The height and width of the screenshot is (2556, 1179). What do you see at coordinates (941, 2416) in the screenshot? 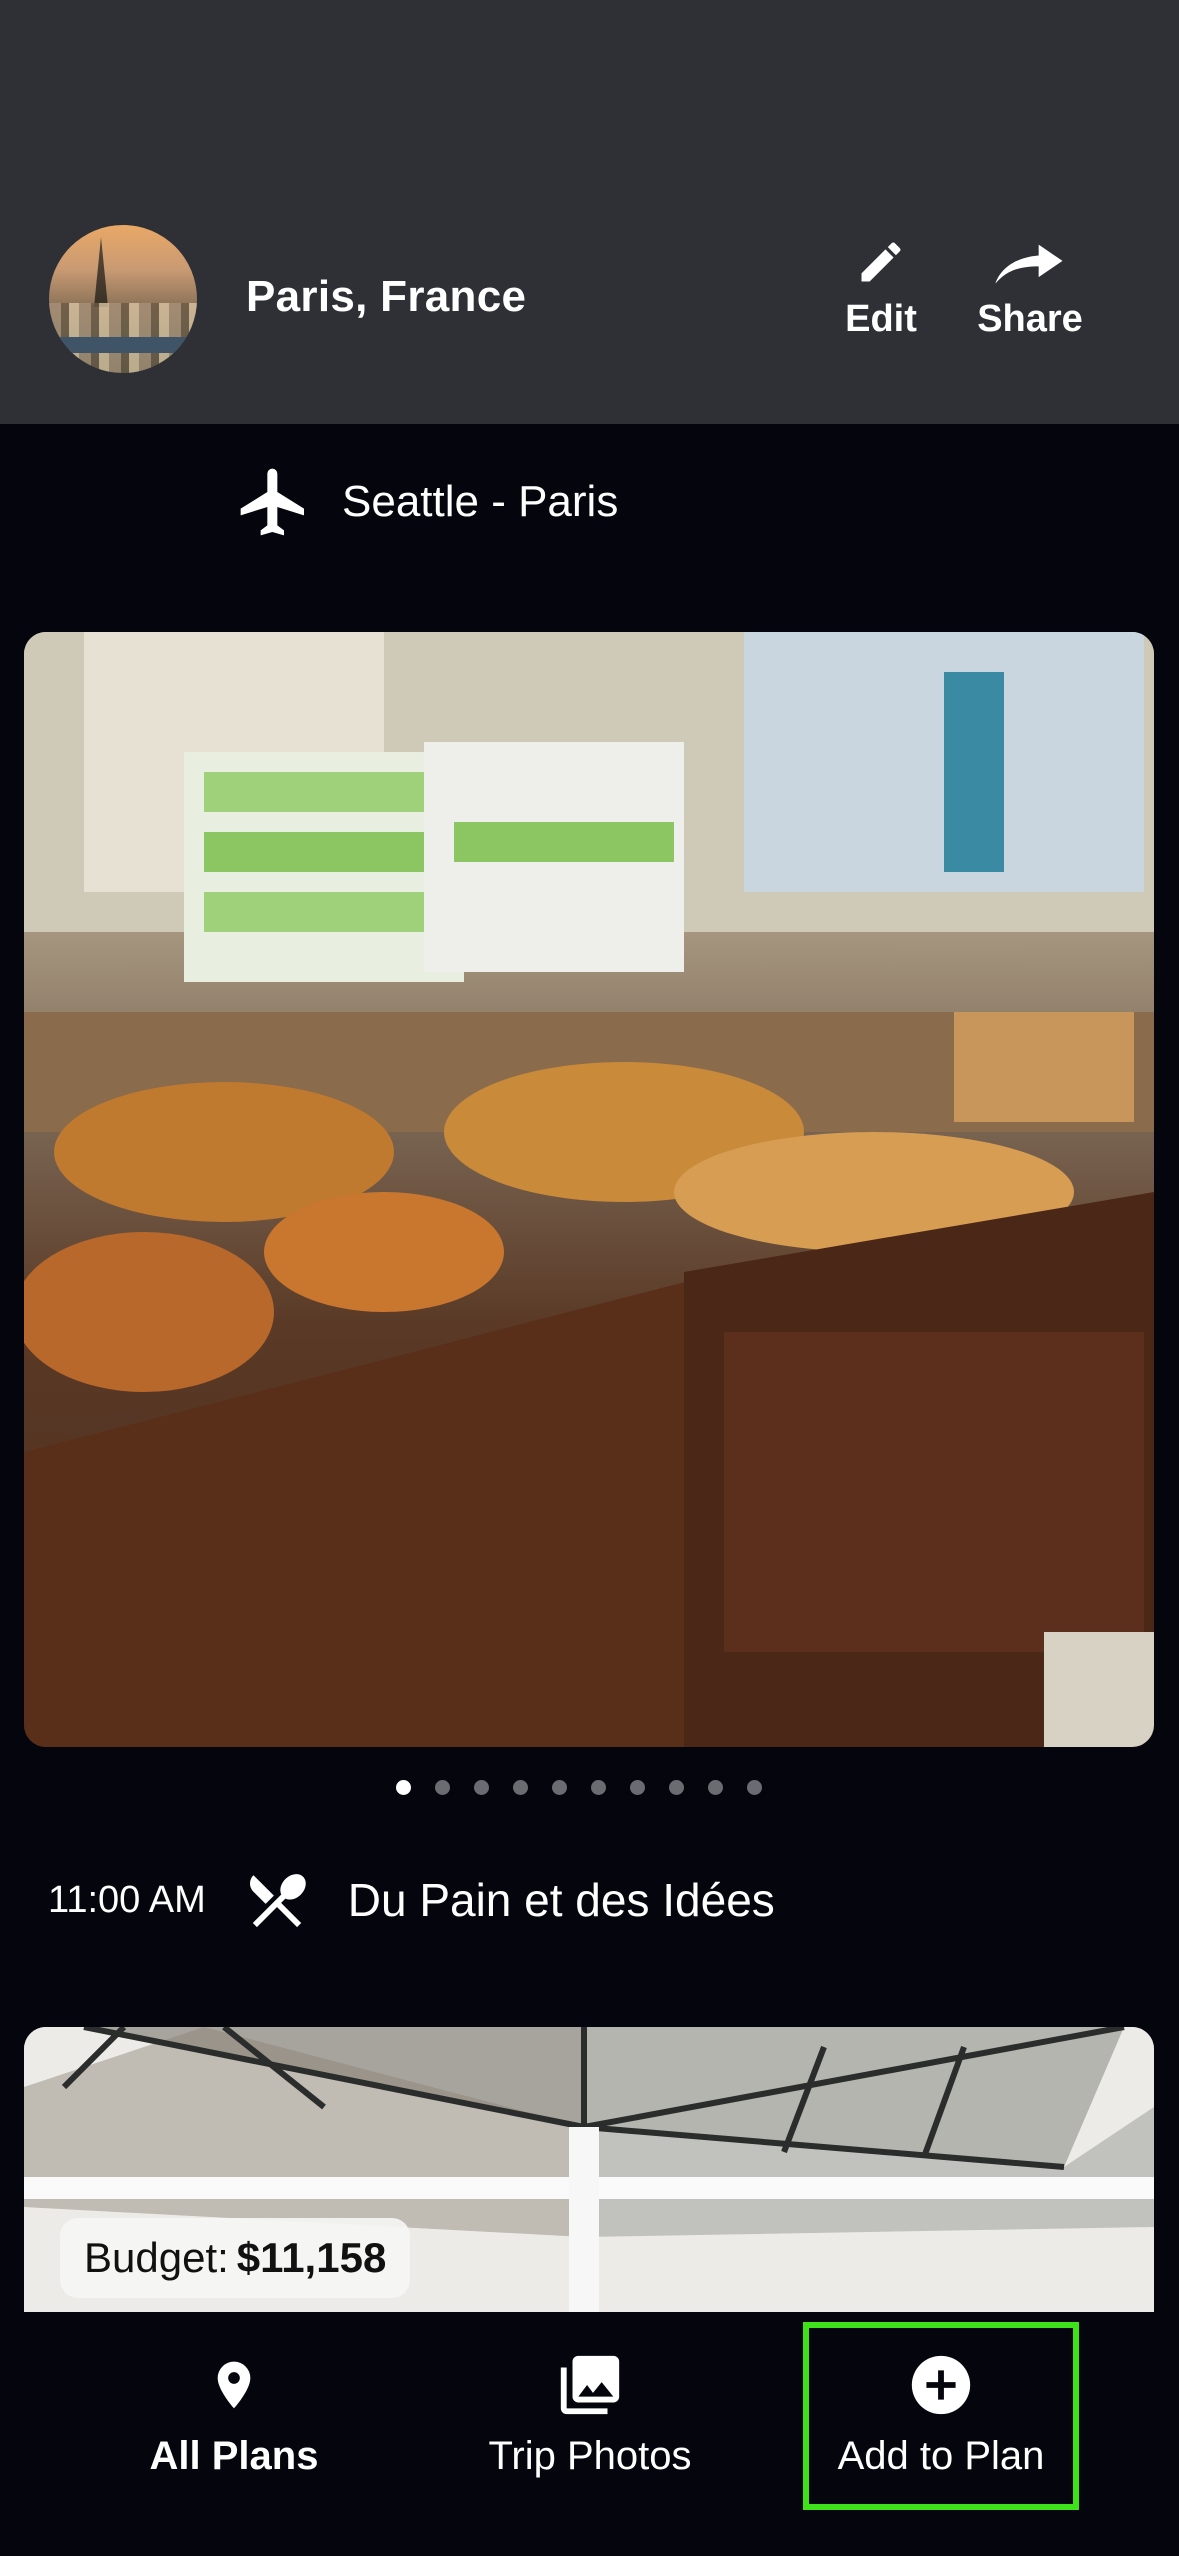
I see `selection-highlight` at bounding box center [941, 2416].